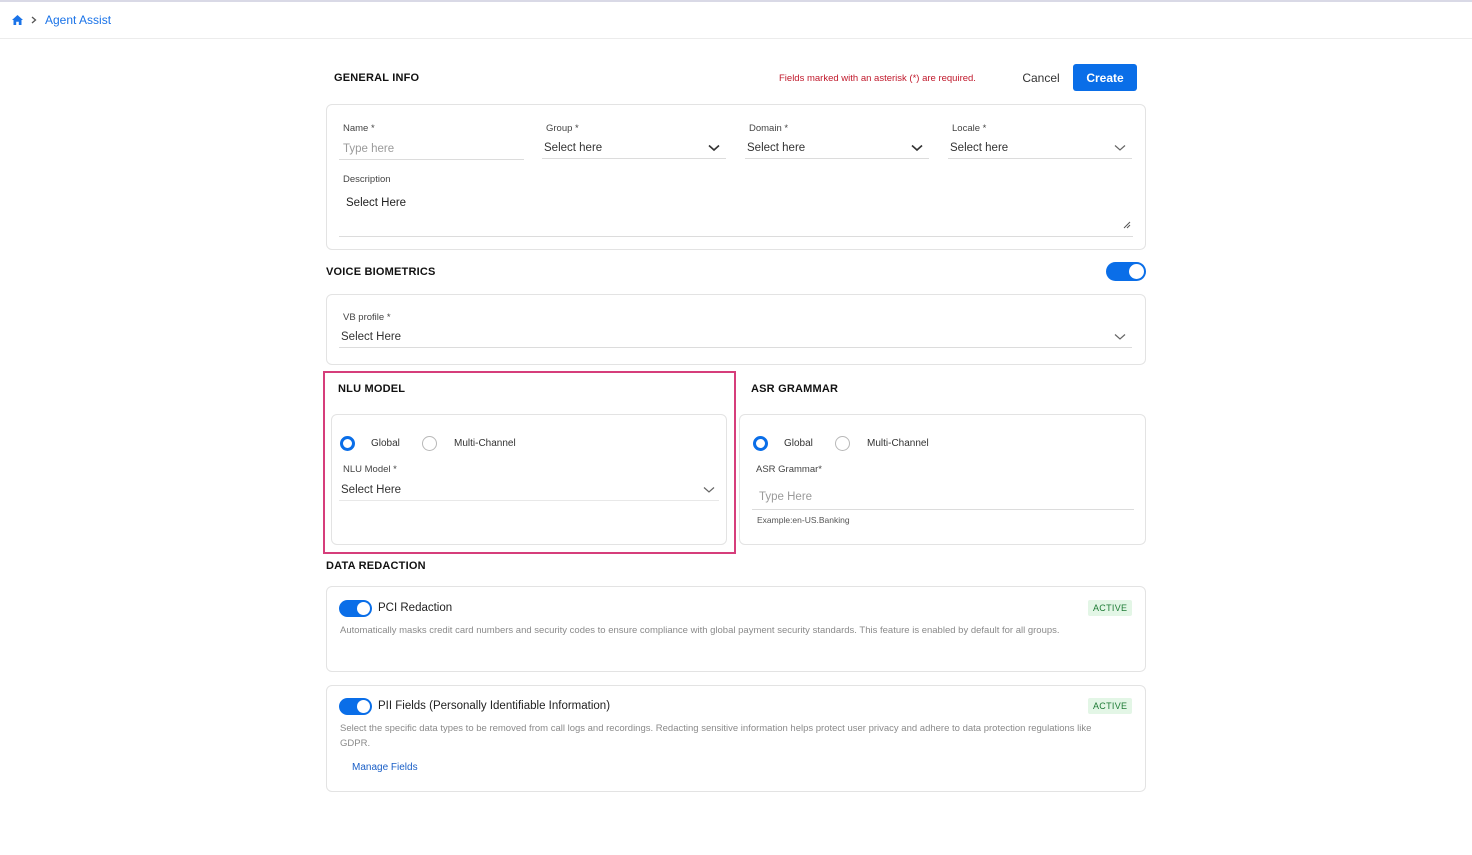 The image size is (1472, 855). I want to click on breadcrumb: Agent Assist, so click(61, 20).